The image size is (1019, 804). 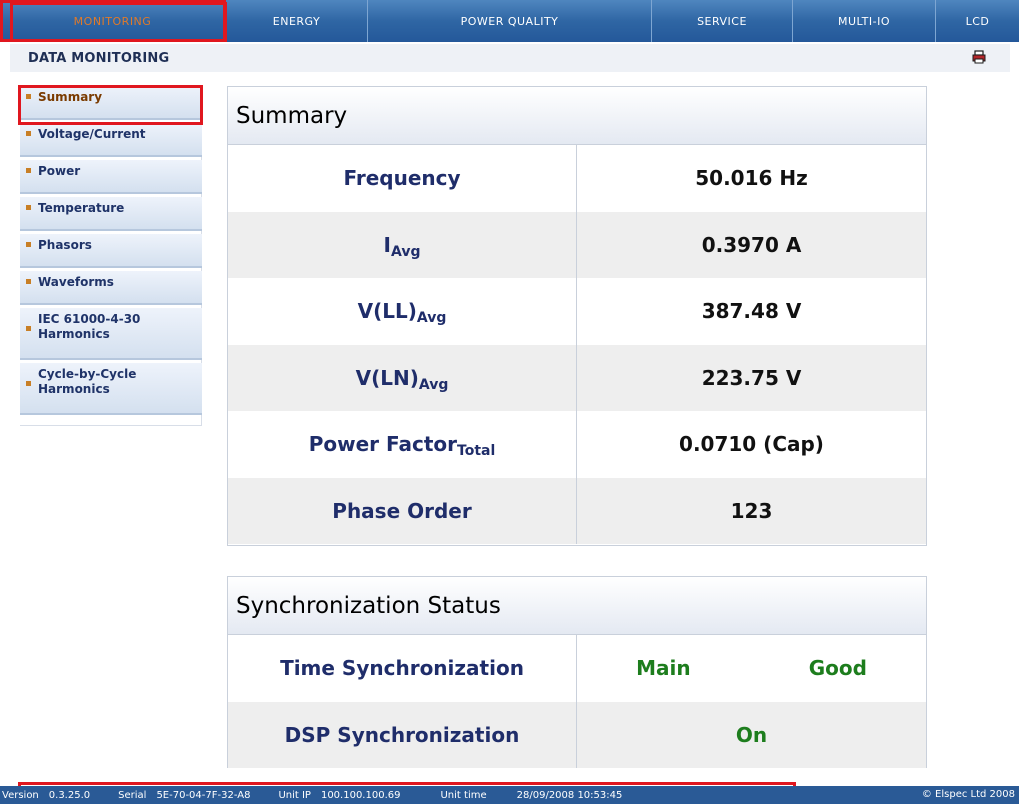 I want to click on row-label: I, so click(x=387, y=244).